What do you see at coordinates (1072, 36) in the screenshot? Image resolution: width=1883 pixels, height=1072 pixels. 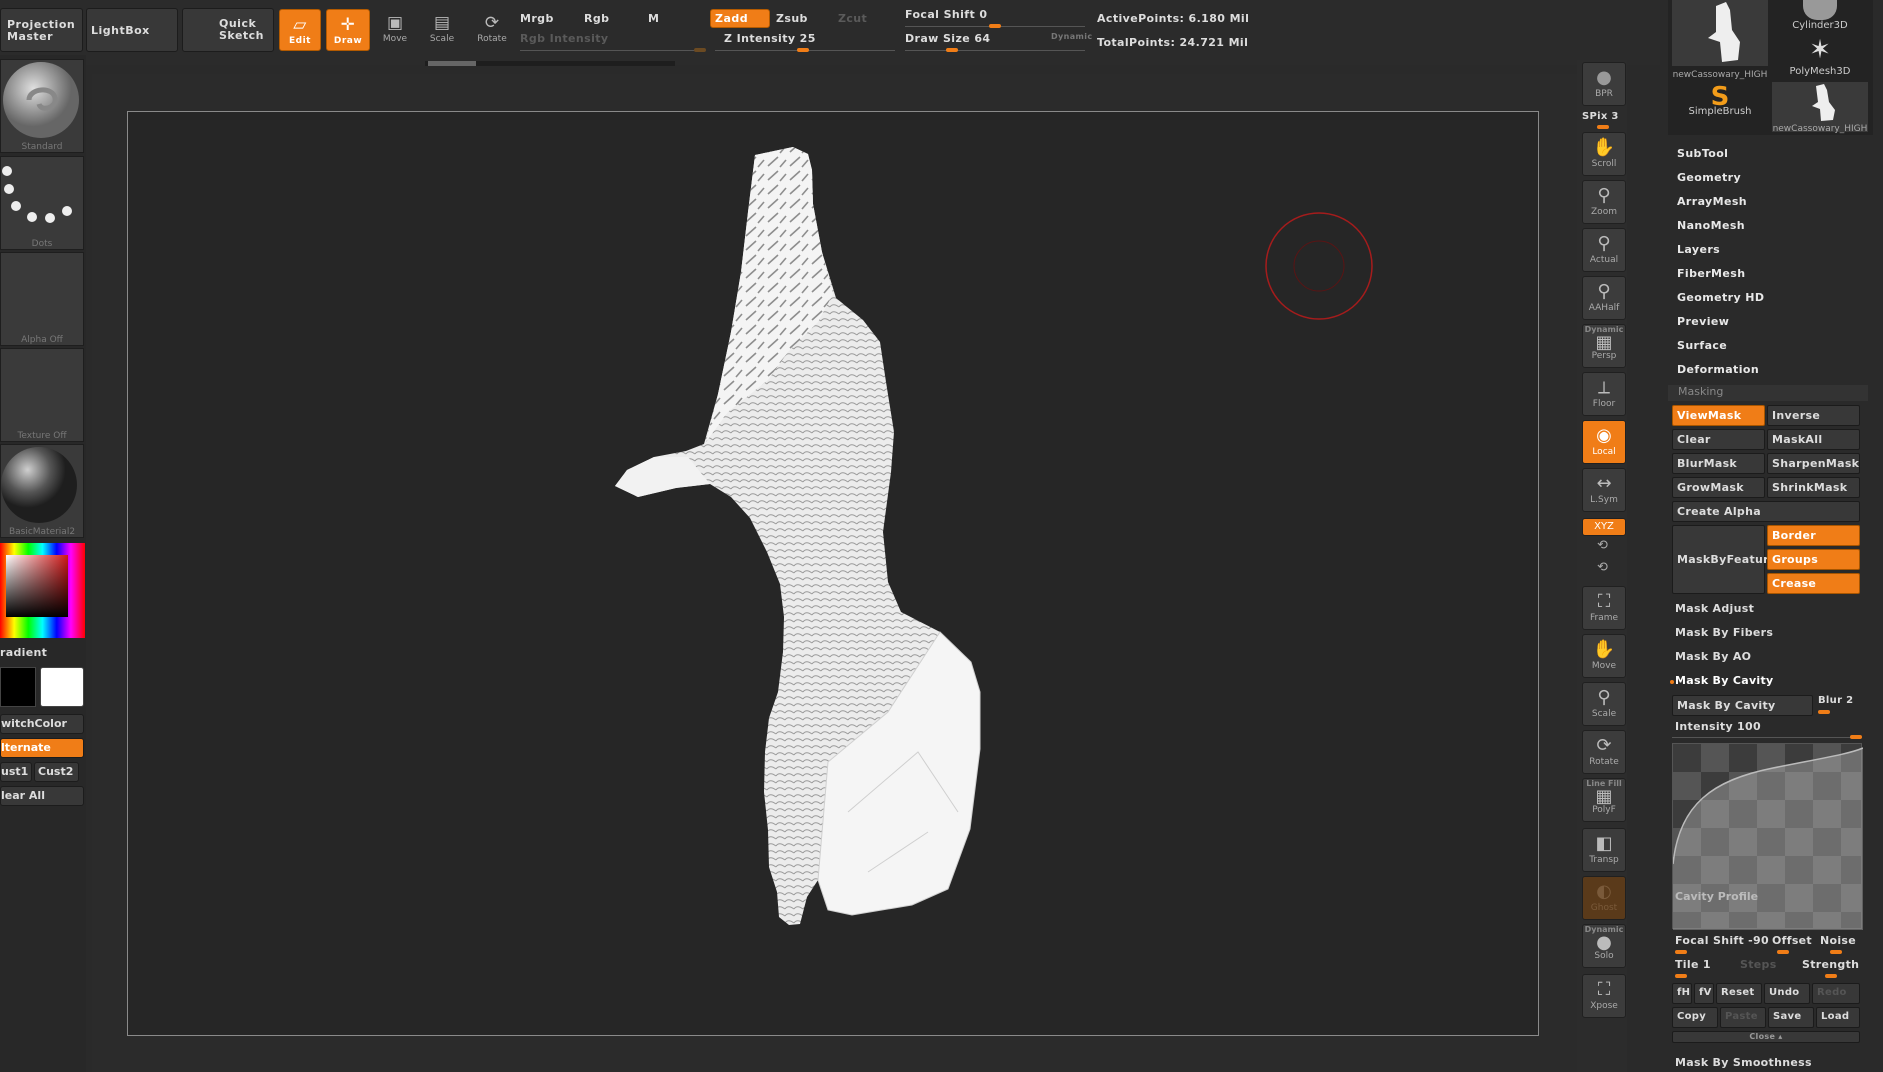 I see `dynamic-toggle: Dynamic` at bounding box center [1072, 36].